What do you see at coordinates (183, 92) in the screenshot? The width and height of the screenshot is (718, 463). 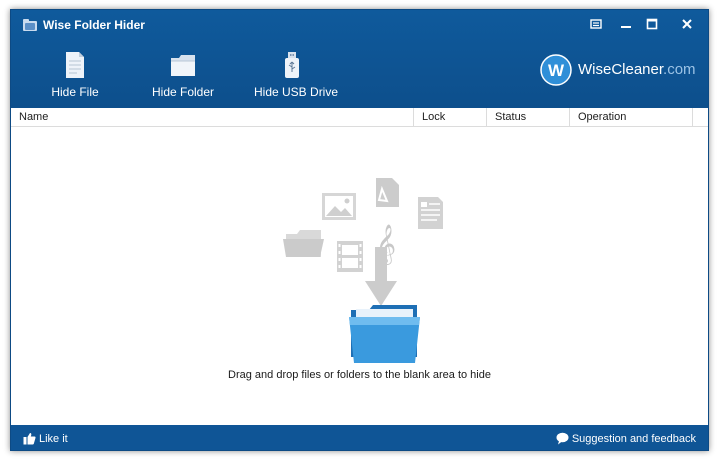 I see `hide-folder-label: Hide Folder` at bounding box center [183, 92].